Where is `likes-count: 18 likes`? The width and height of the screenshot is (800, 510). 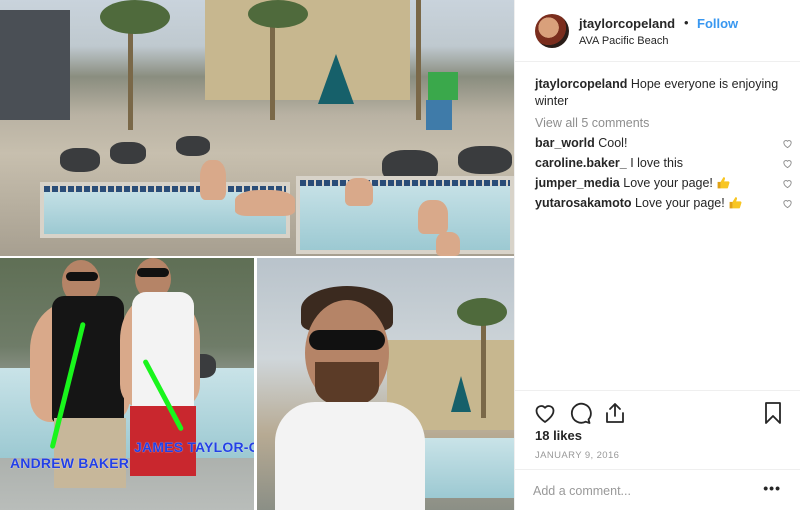
likes-count: 18 likes is located at coordinates (558, 435).